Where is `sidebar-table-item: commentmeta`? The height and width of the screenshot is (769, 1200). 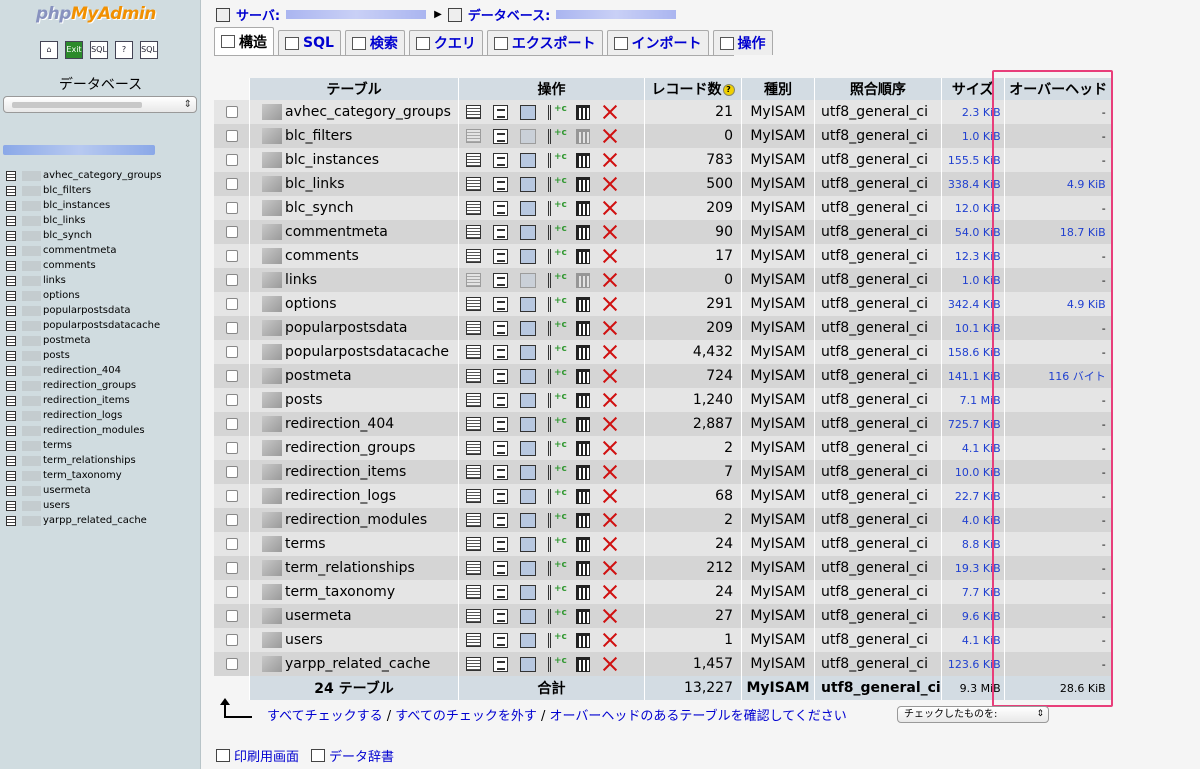
sidebar-table-item: commentmeta is located at coordinates (83, 250).